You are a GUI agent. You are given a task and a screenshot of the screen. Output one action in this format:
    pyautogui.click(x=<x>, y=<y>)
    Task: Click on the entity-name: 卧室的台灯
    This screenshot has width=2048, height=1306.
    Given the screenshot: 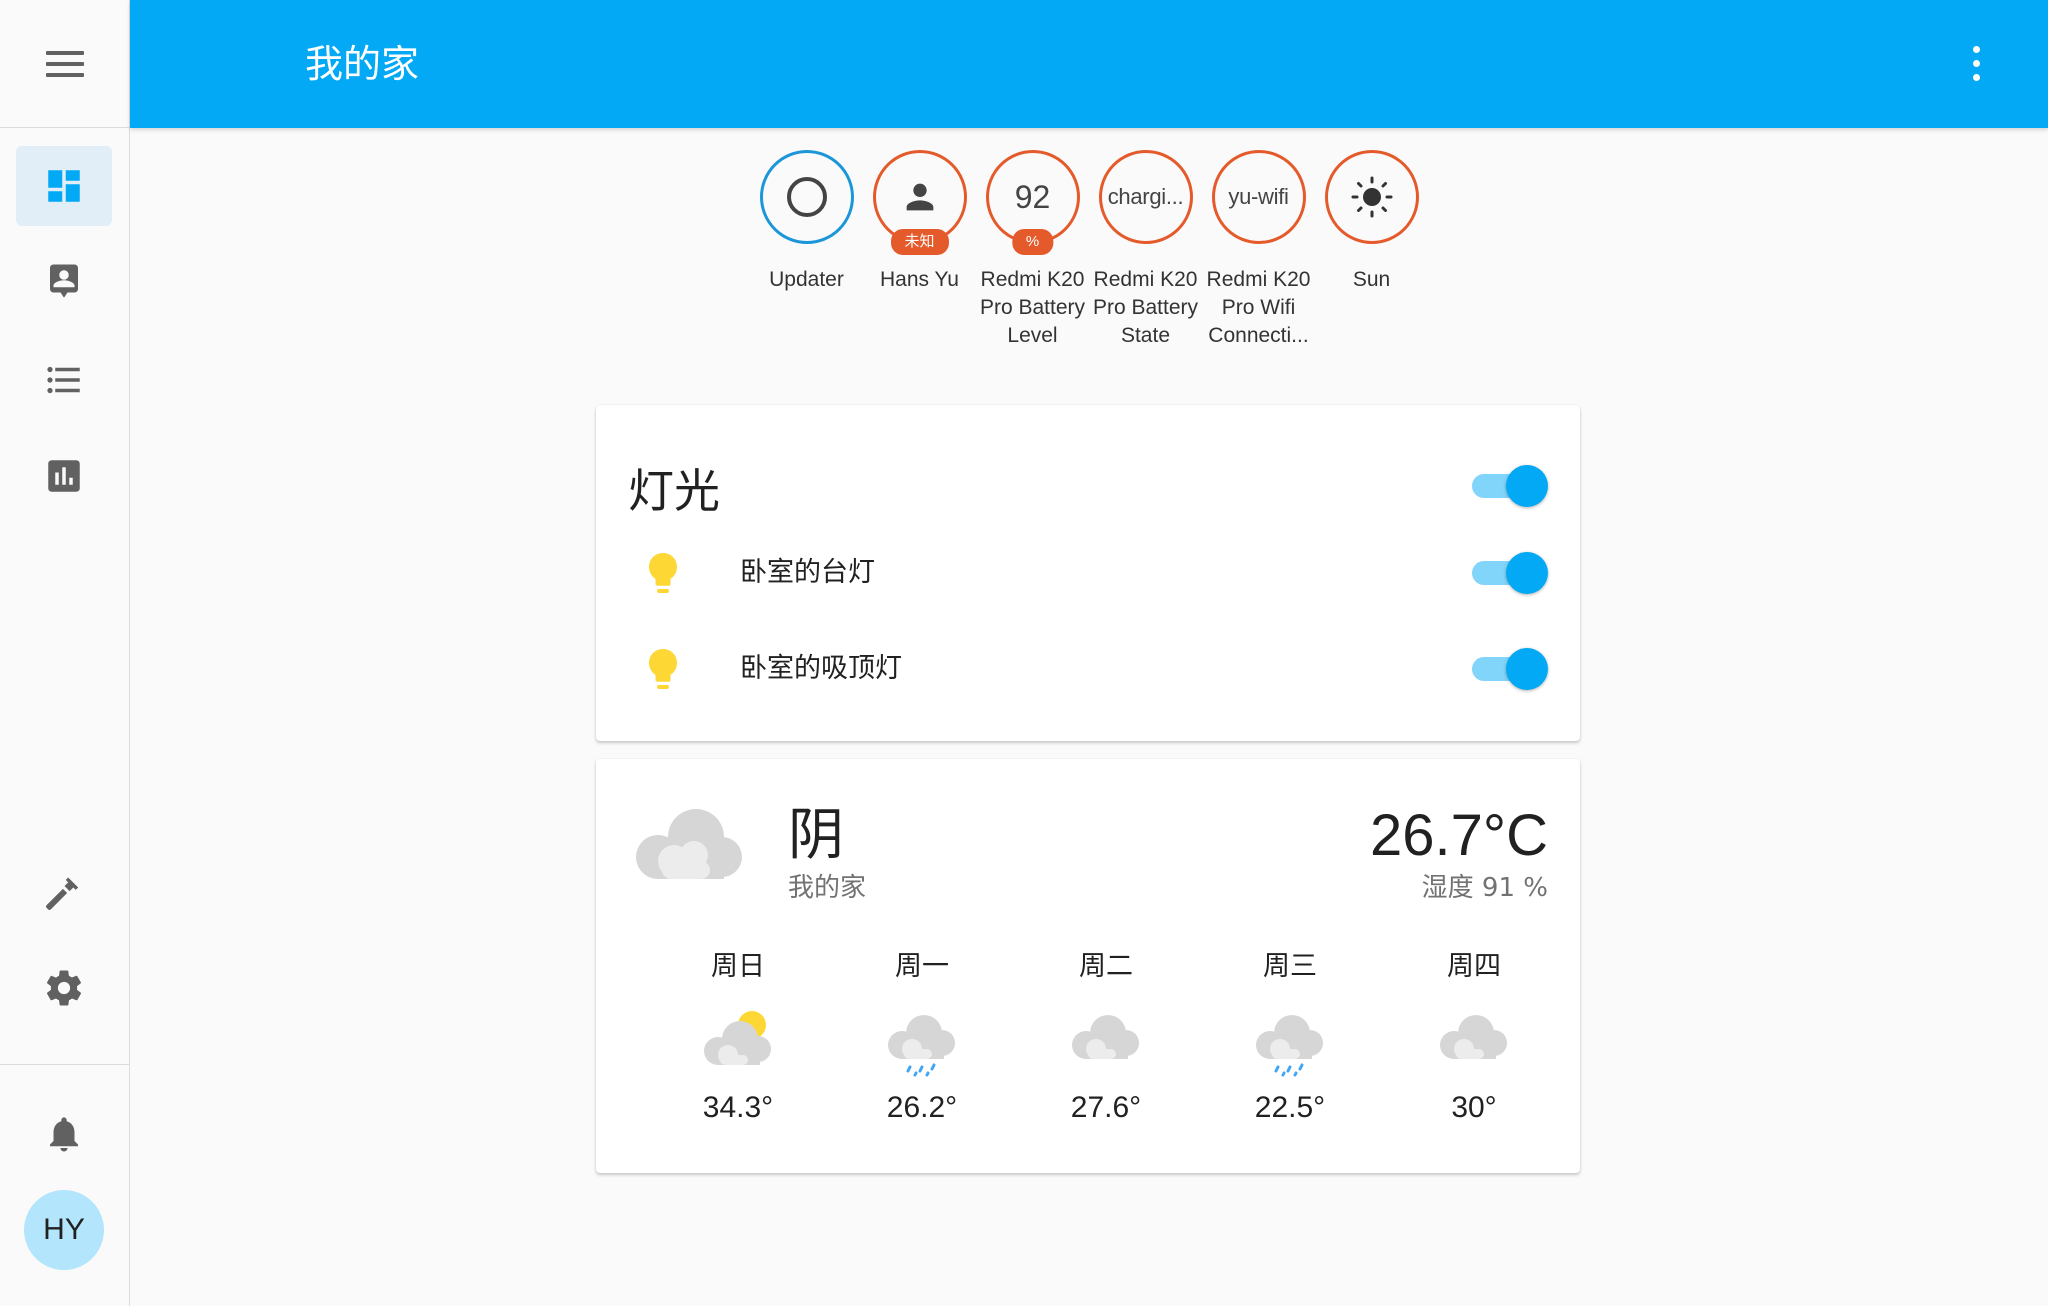 What is the action you would take?
    pyautogui.click(x=807, y=573)
    